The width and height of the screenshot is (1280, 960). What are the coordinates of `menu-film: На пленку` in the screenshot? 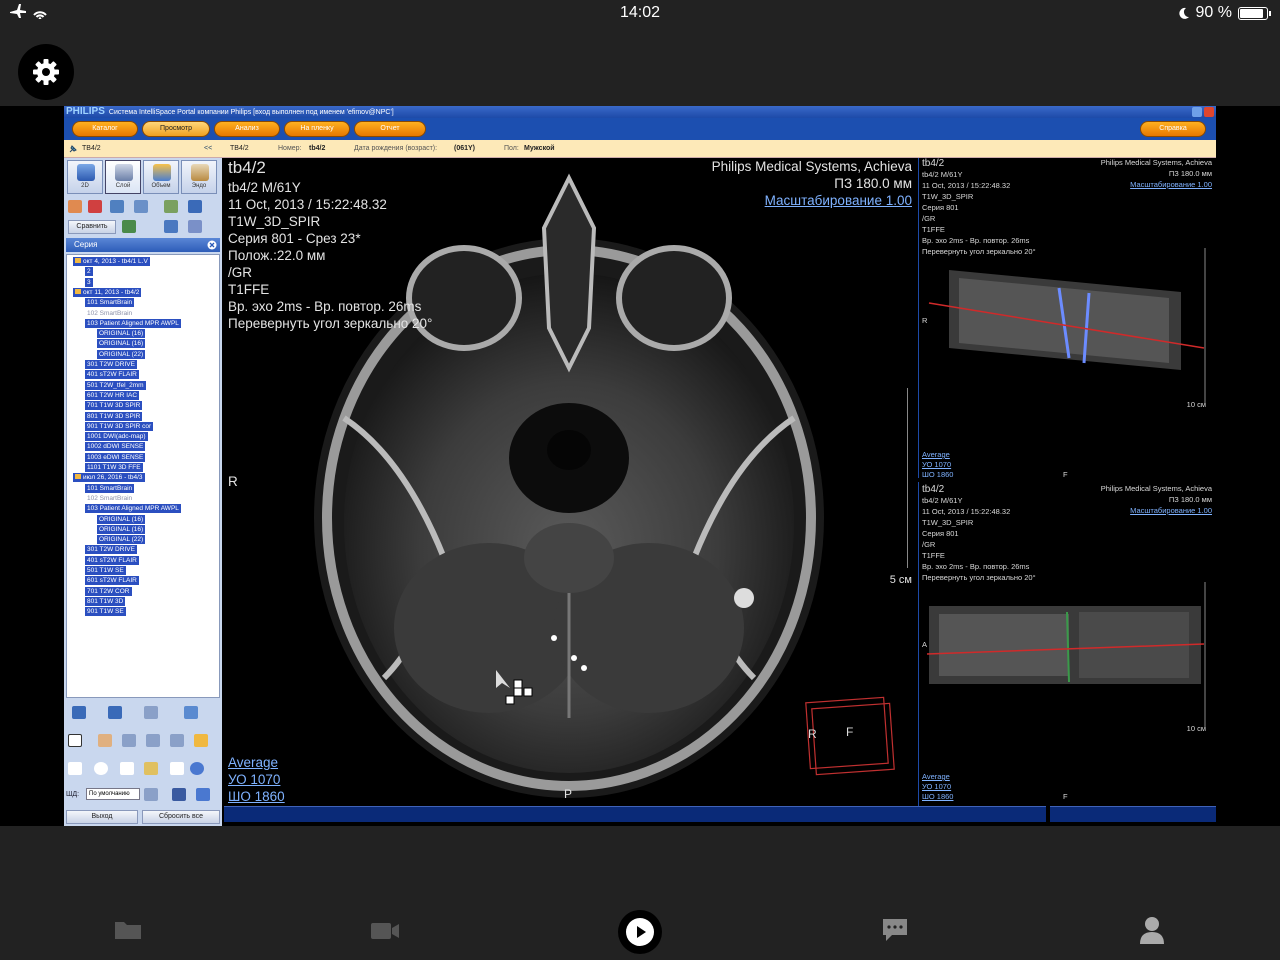 It's located at (317, 129).